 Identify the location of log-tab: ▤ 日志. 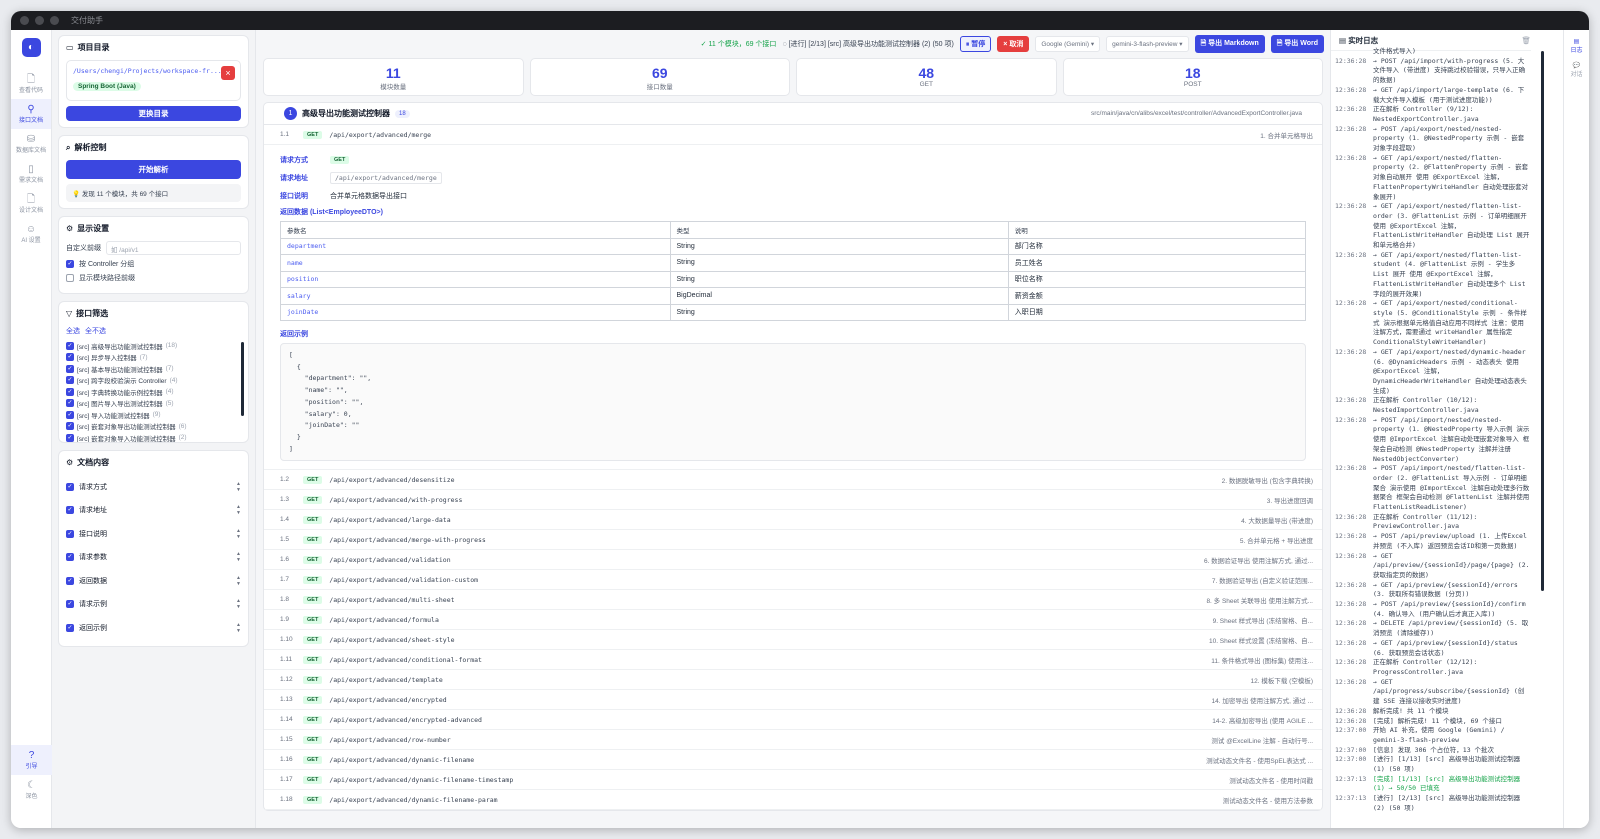
(1576, 46).